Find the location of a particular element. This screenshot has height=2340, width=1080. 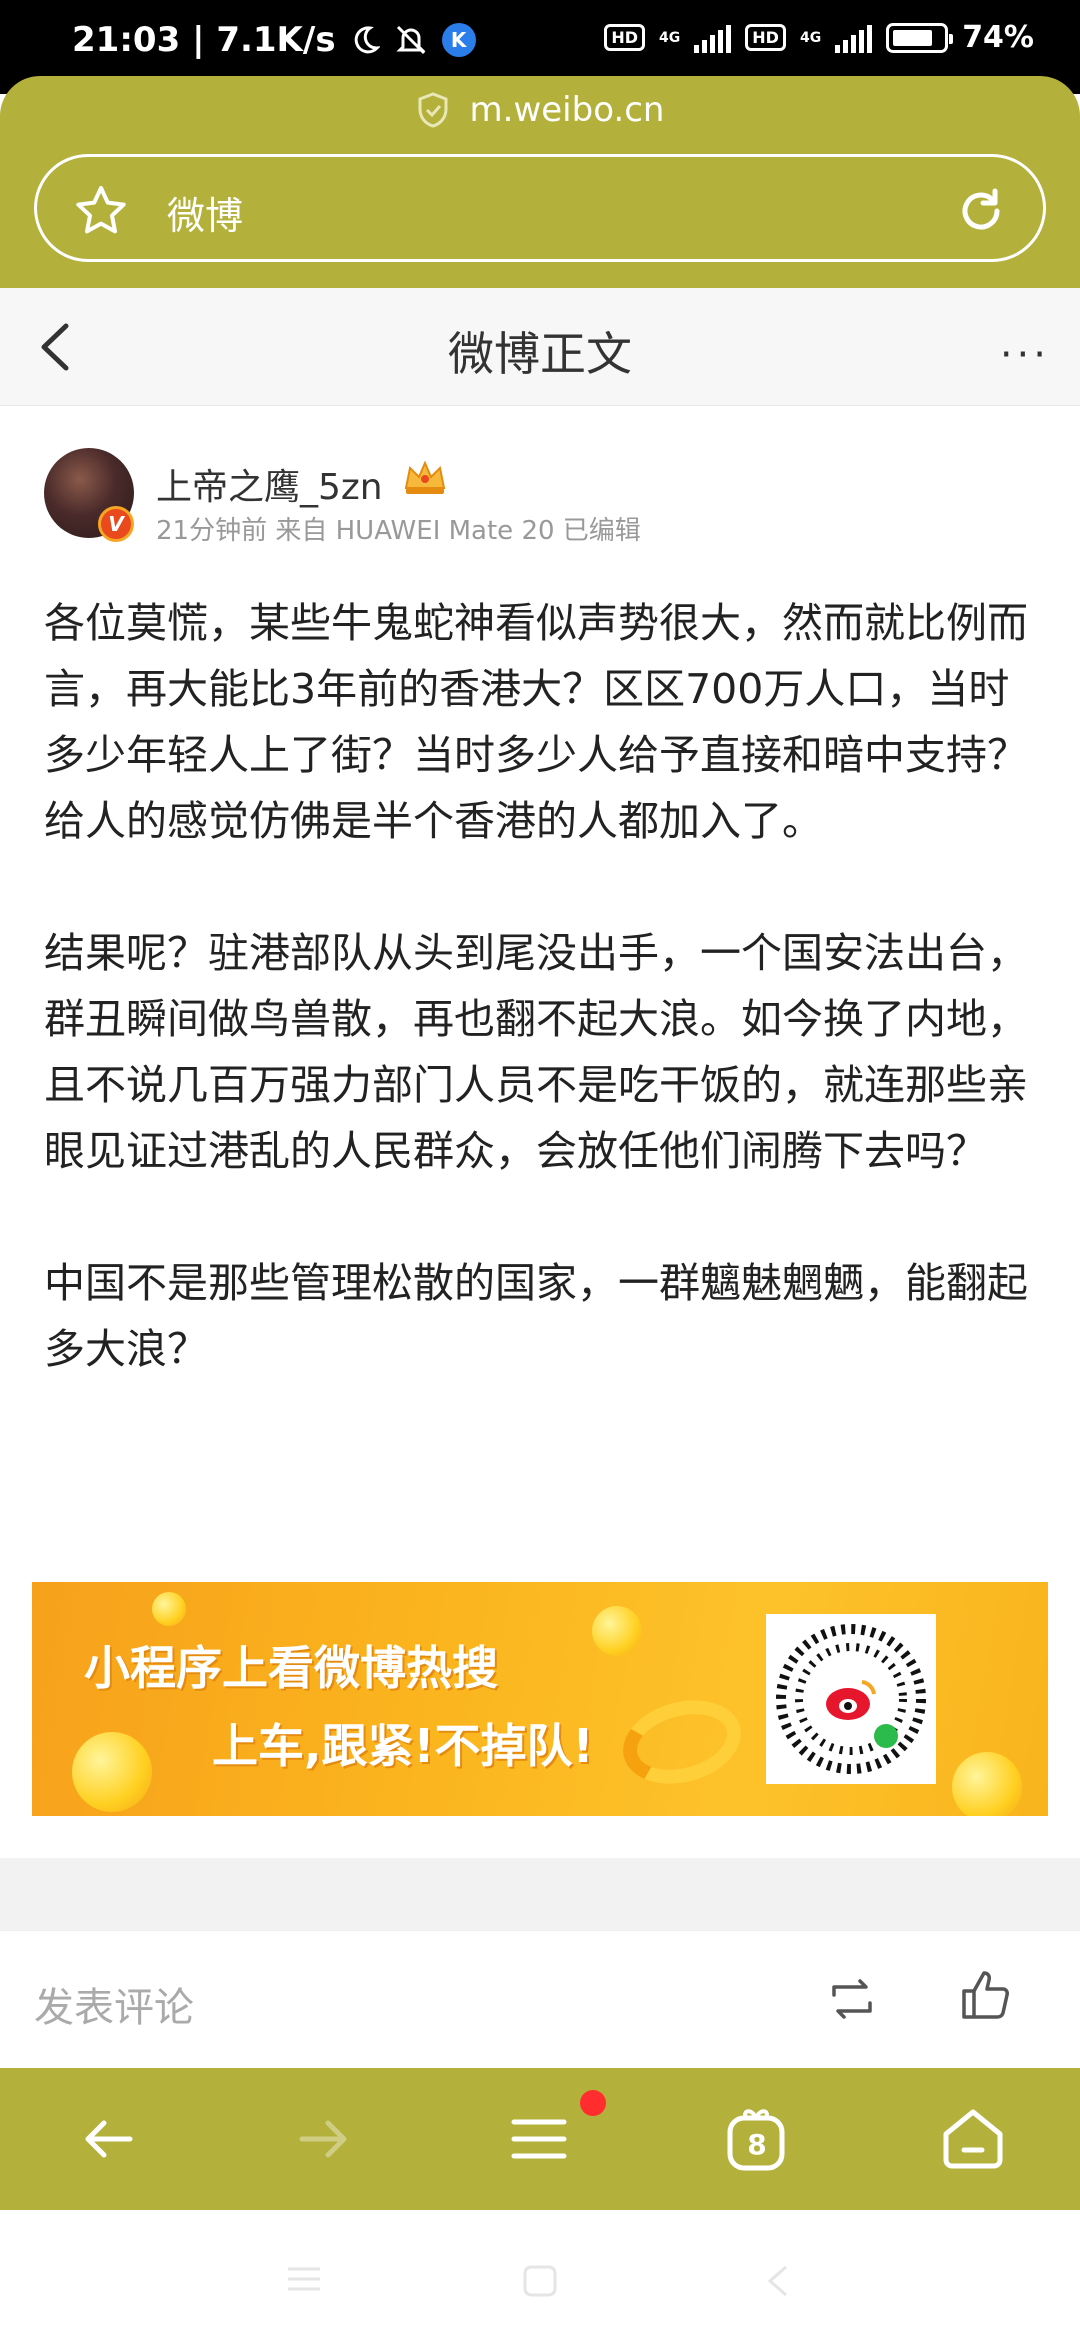

system-nav-bar is located at coordinates (540, 2275).